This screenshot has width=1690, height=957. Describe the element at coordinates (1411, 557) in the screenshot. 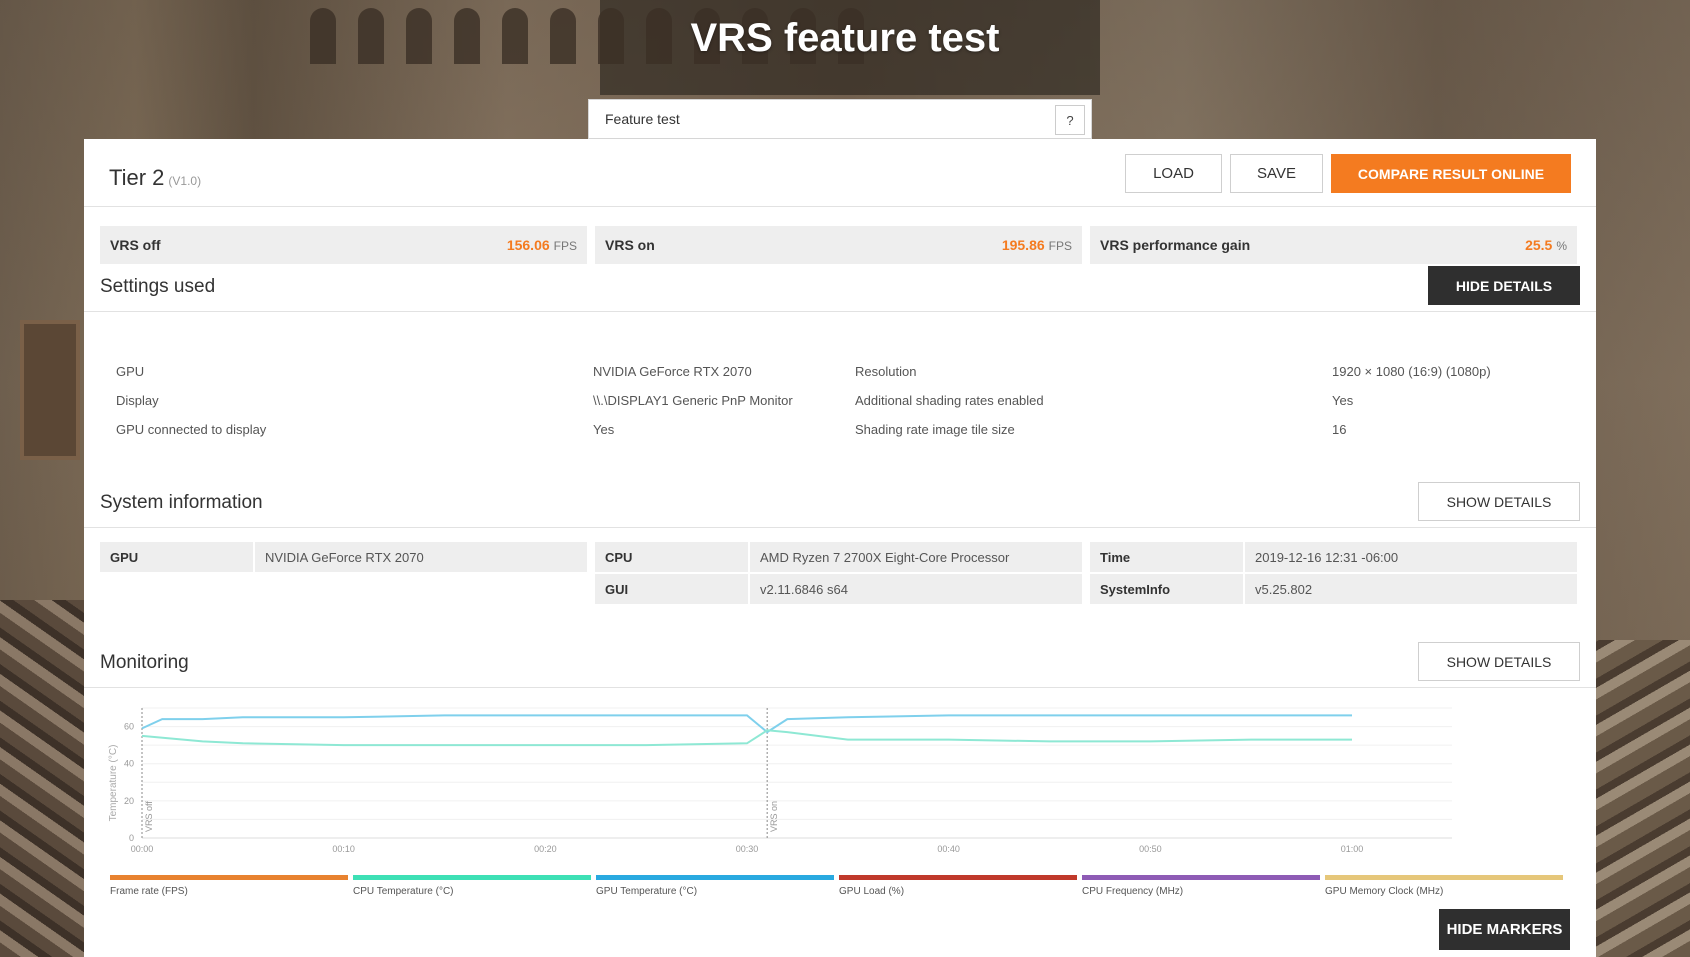

I see `sys-value: 2019-12-16 12:31 -06:00` at that location.